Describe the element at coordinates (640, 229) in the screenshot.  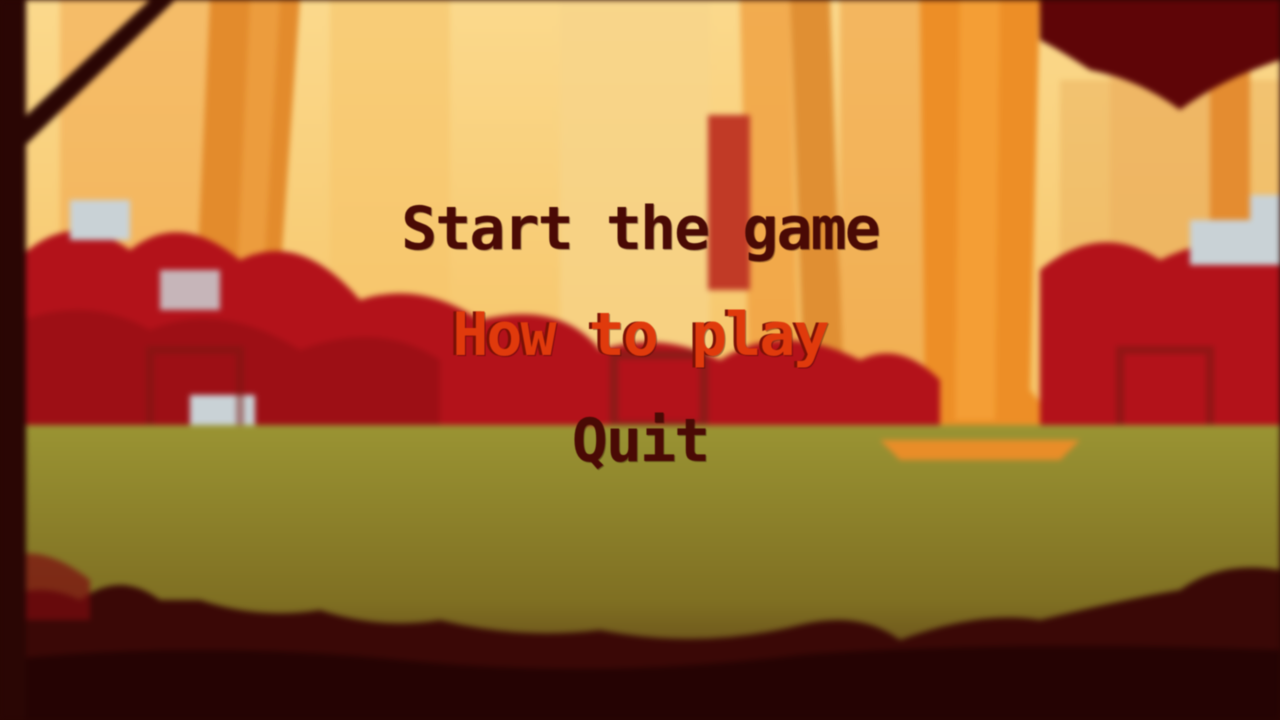
I see `menu-item-start-game: Start the game` at that location.